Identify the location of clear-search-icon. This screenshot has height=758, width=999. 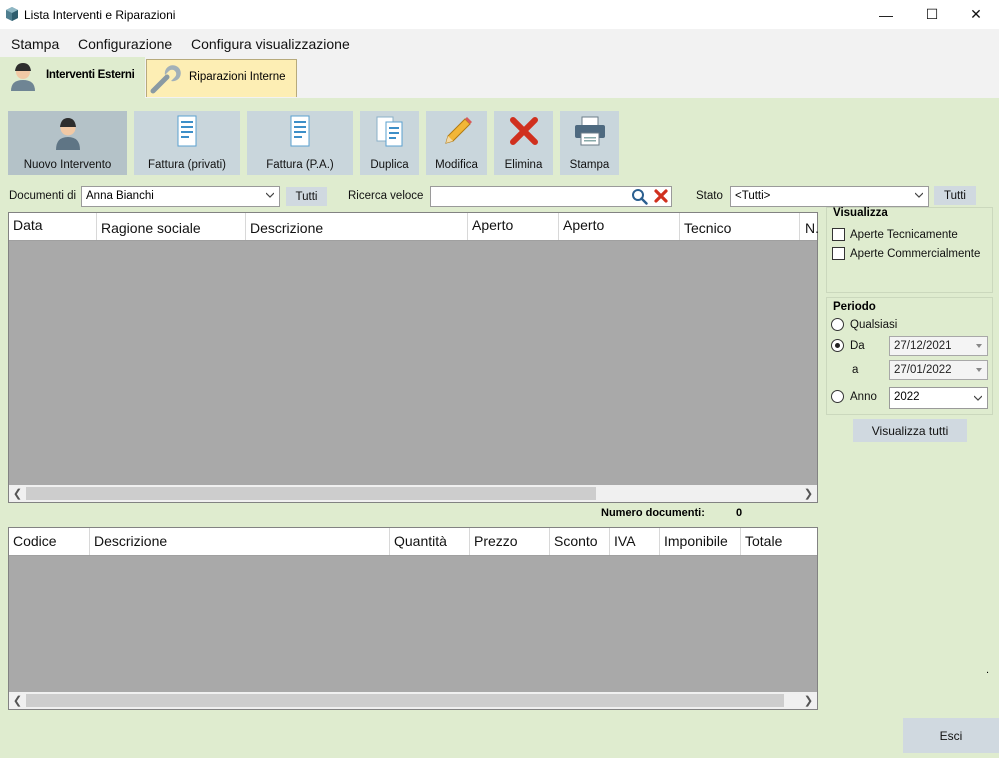
(661, 196).